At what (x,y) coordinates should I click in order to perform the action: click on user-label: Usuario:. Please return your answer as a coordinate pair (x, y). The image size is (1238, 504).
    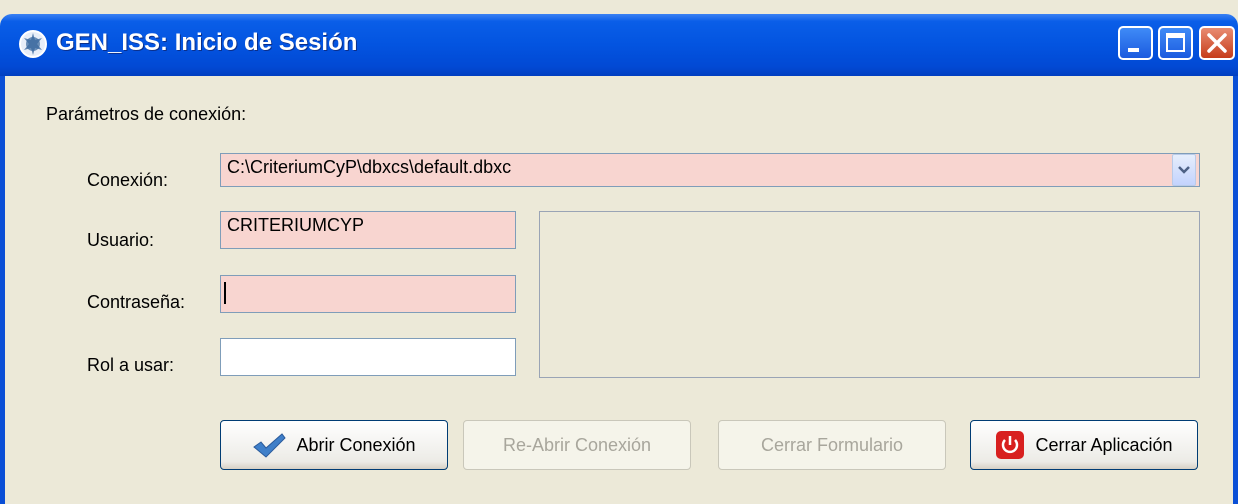
    Looking at the image, I should click on (121, 240).